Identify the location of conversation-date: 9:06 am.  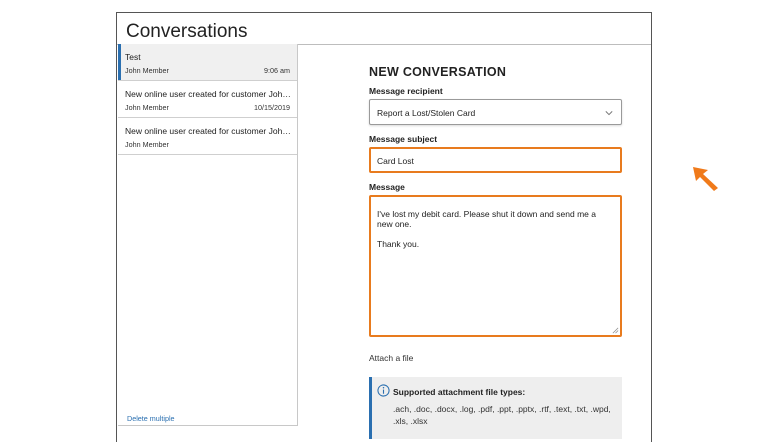
(277, 70).